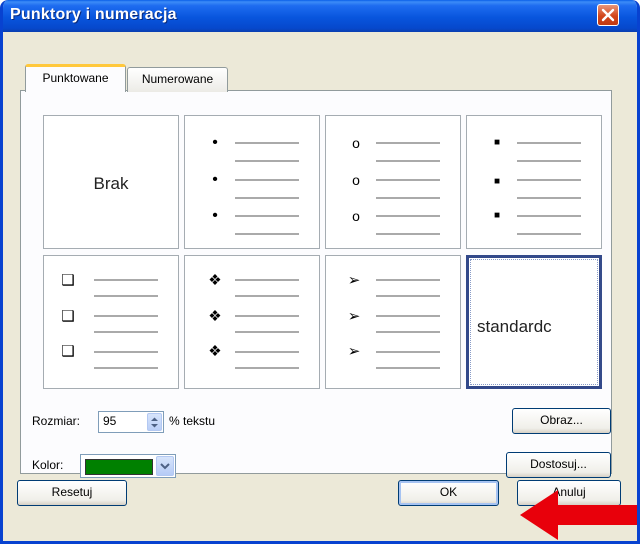  Describe the element at coordinates (514, 326) in the screenshot. I see `bullet-style-custom-label: standardc` at that location.